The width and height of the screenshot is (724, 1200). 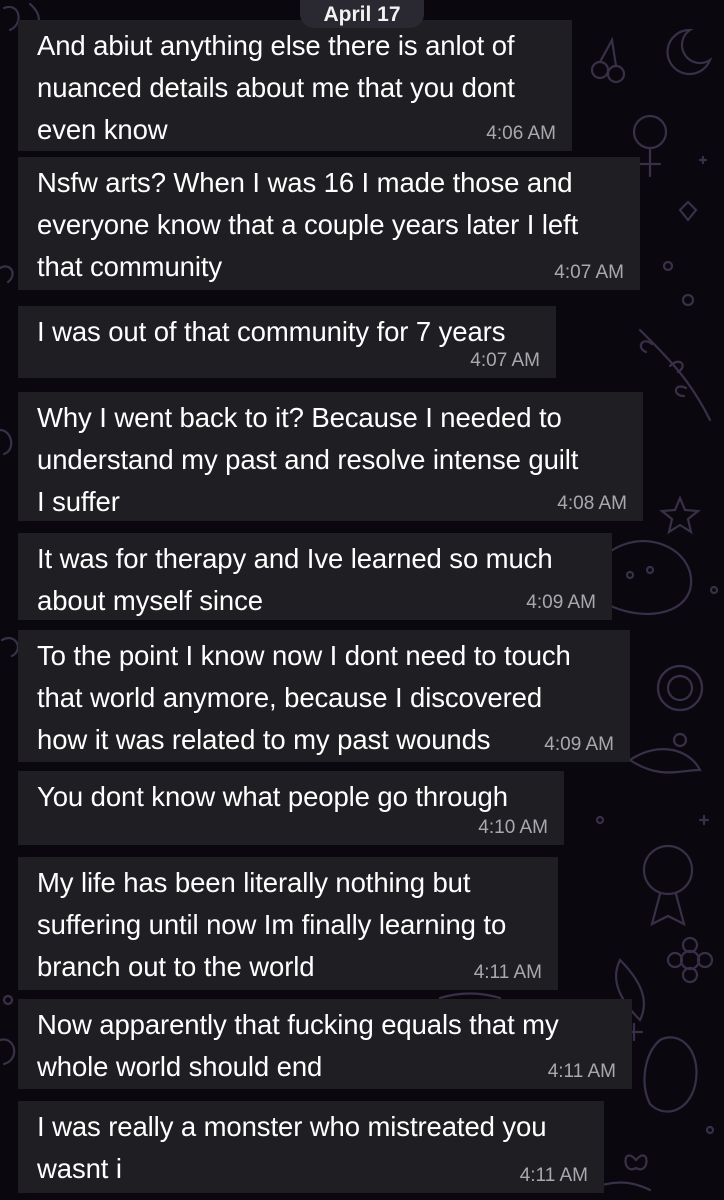 What do you see at coordinates (271, 331) in the screenshot?
I see `message-text: I was out of that community for 7 years` at bounding box center [271, 331].